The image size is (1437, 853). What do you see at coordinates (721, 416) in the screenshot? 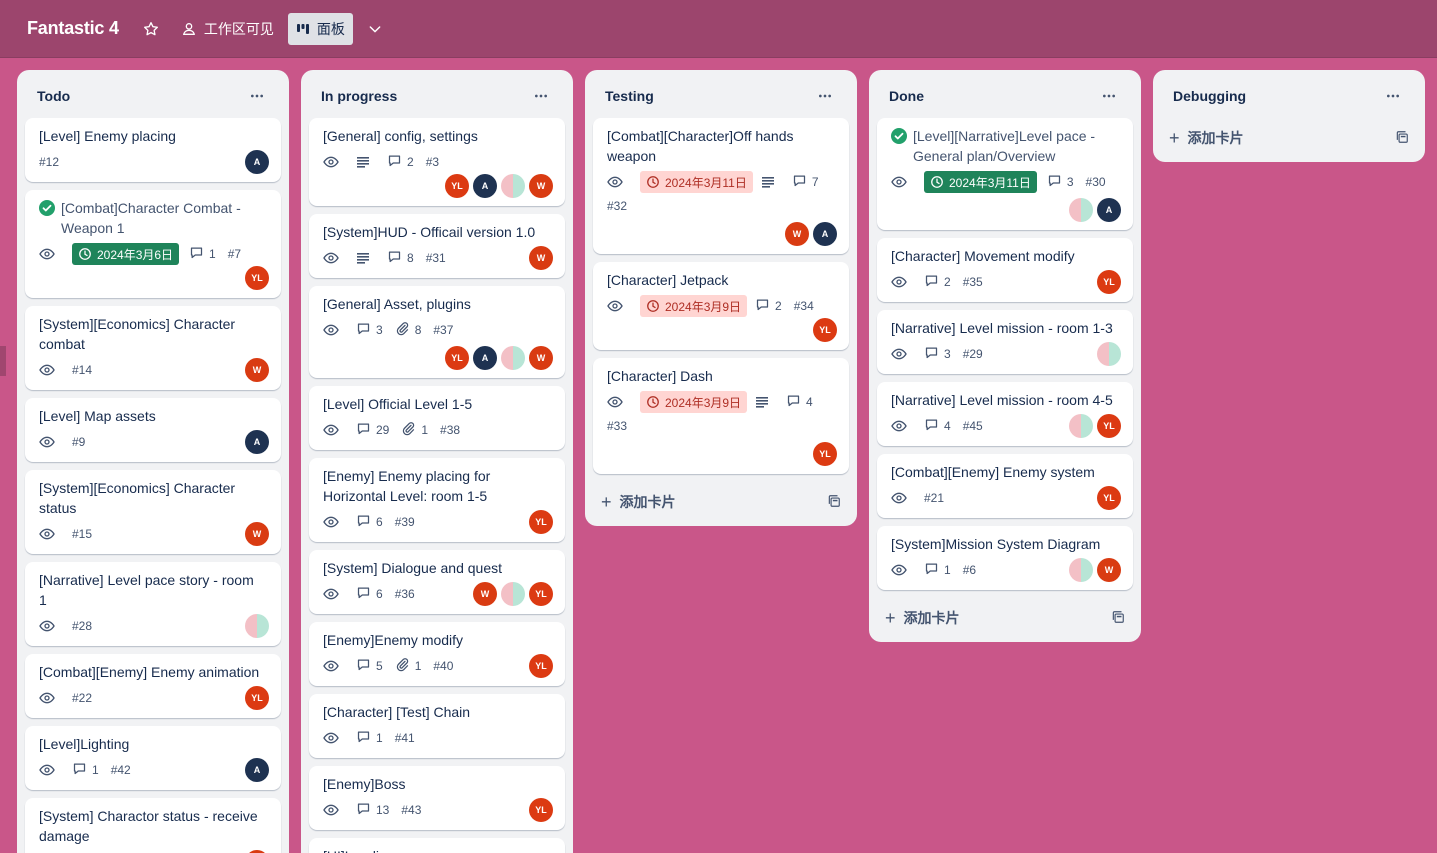
I see `card: [Character] Dash 2024年3月9日 4 #33 YL` at bounding box center [721, 416].